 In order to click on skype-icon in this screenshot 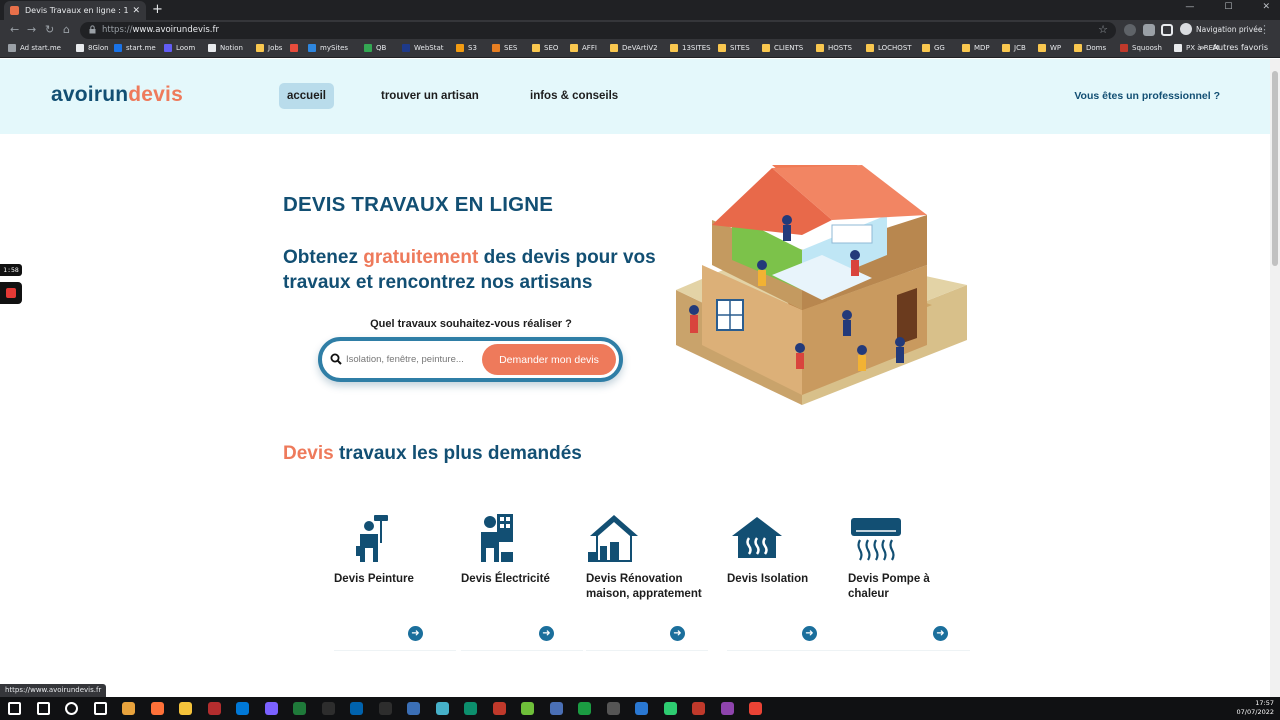, I will do `click(242, 708)`.